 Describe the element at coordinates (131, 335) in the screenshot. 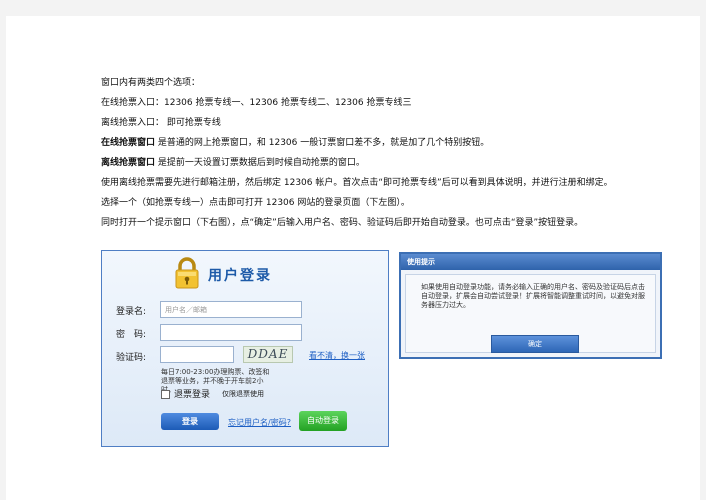

I see `password-label: 密 码:` at that location.